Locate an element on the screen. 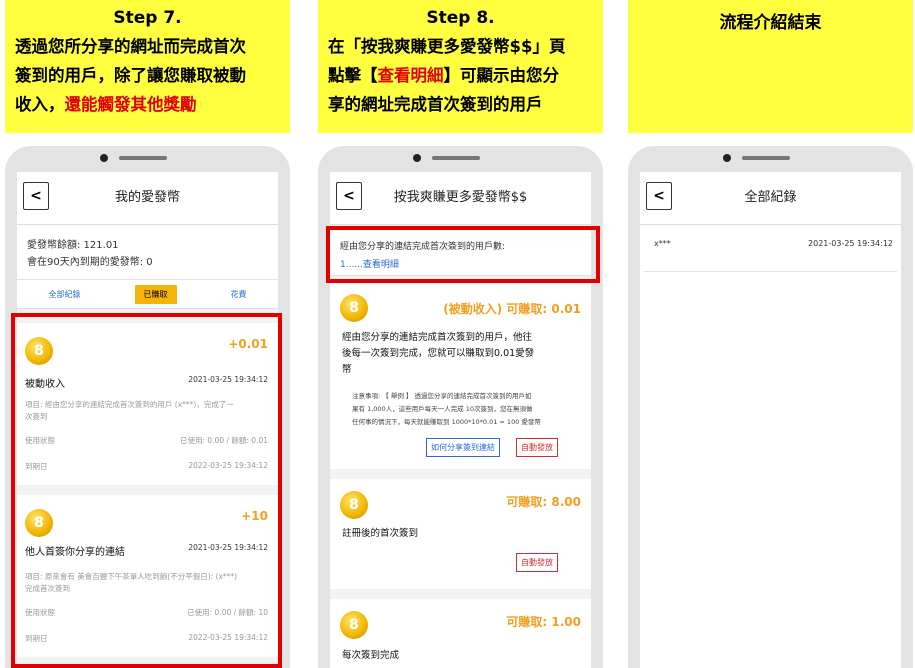 Image resolution: width=915 pixels, height=668 pixels. step8-highlight: 查看明細 is located at coordinates (410, 75).